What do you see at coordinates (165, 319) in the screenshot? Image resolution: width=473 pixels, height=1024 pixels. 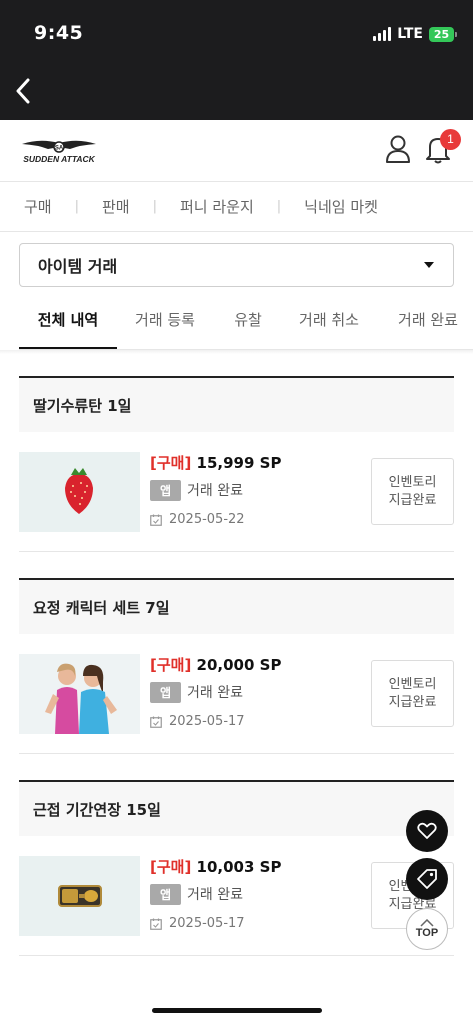 I see `tab-registered: 거래 등록` at bounding box center [165, 319].